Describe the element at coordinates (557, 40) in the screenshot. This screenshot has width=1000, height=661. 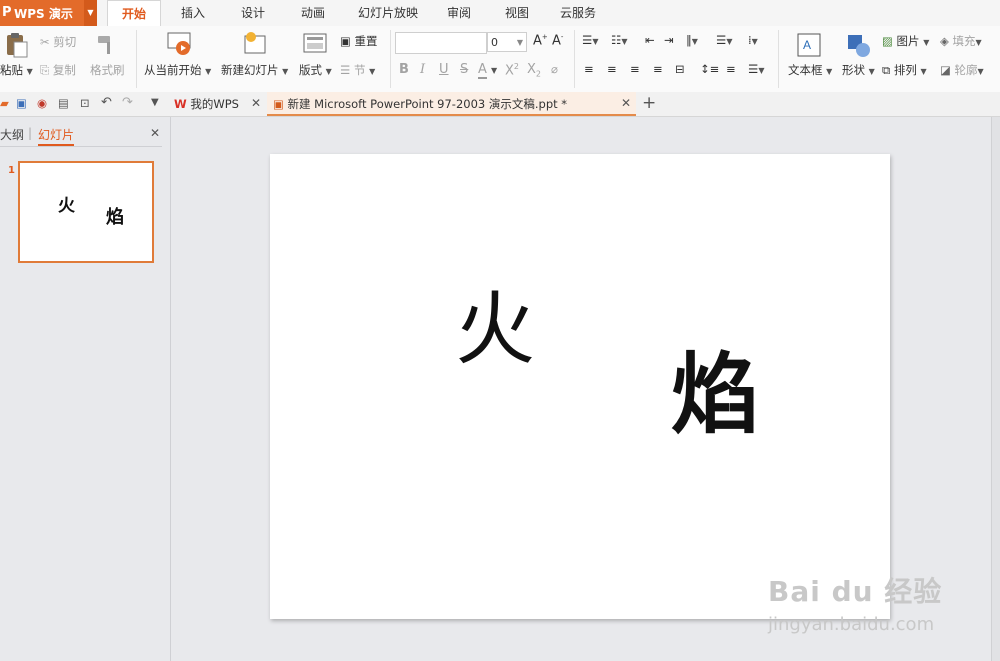
I see `shrink-font-button: A-` at that location.